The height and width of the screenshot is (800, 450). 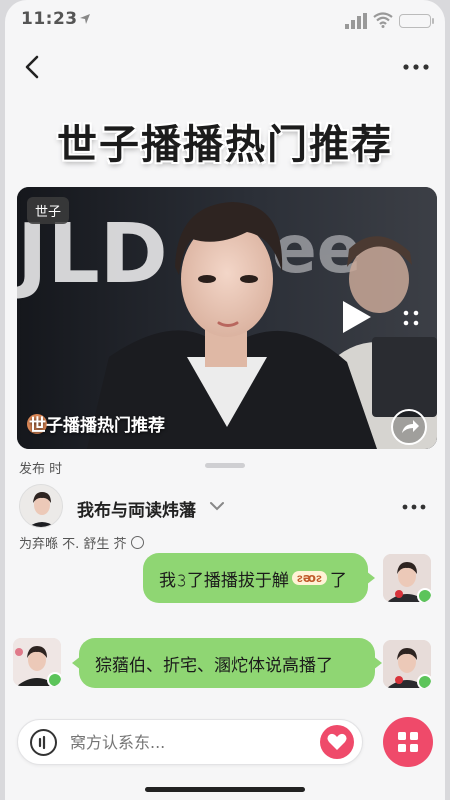 What do you see at coordinates (105, 426) in the screenshot?
I see `caption-text: 子播播热门推荐` at bounding box center [105, 426].